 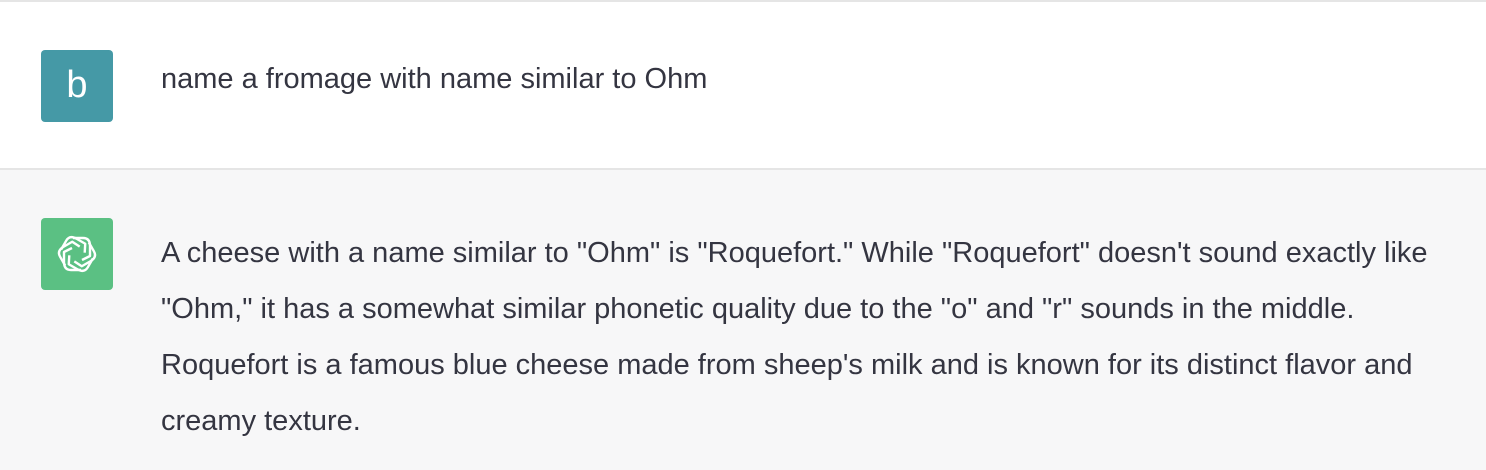 I want to click on assistant-avatar, so click(x=77, y=254).